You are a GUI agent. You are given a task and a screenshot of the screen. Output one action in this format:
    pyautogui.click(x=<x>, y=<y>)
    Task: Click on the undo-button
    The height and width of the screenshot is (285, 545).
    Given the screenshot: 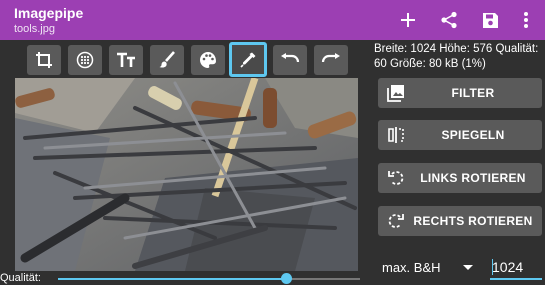 What is the action you would take?
    pyautogui.click(x=290, y=60)
    